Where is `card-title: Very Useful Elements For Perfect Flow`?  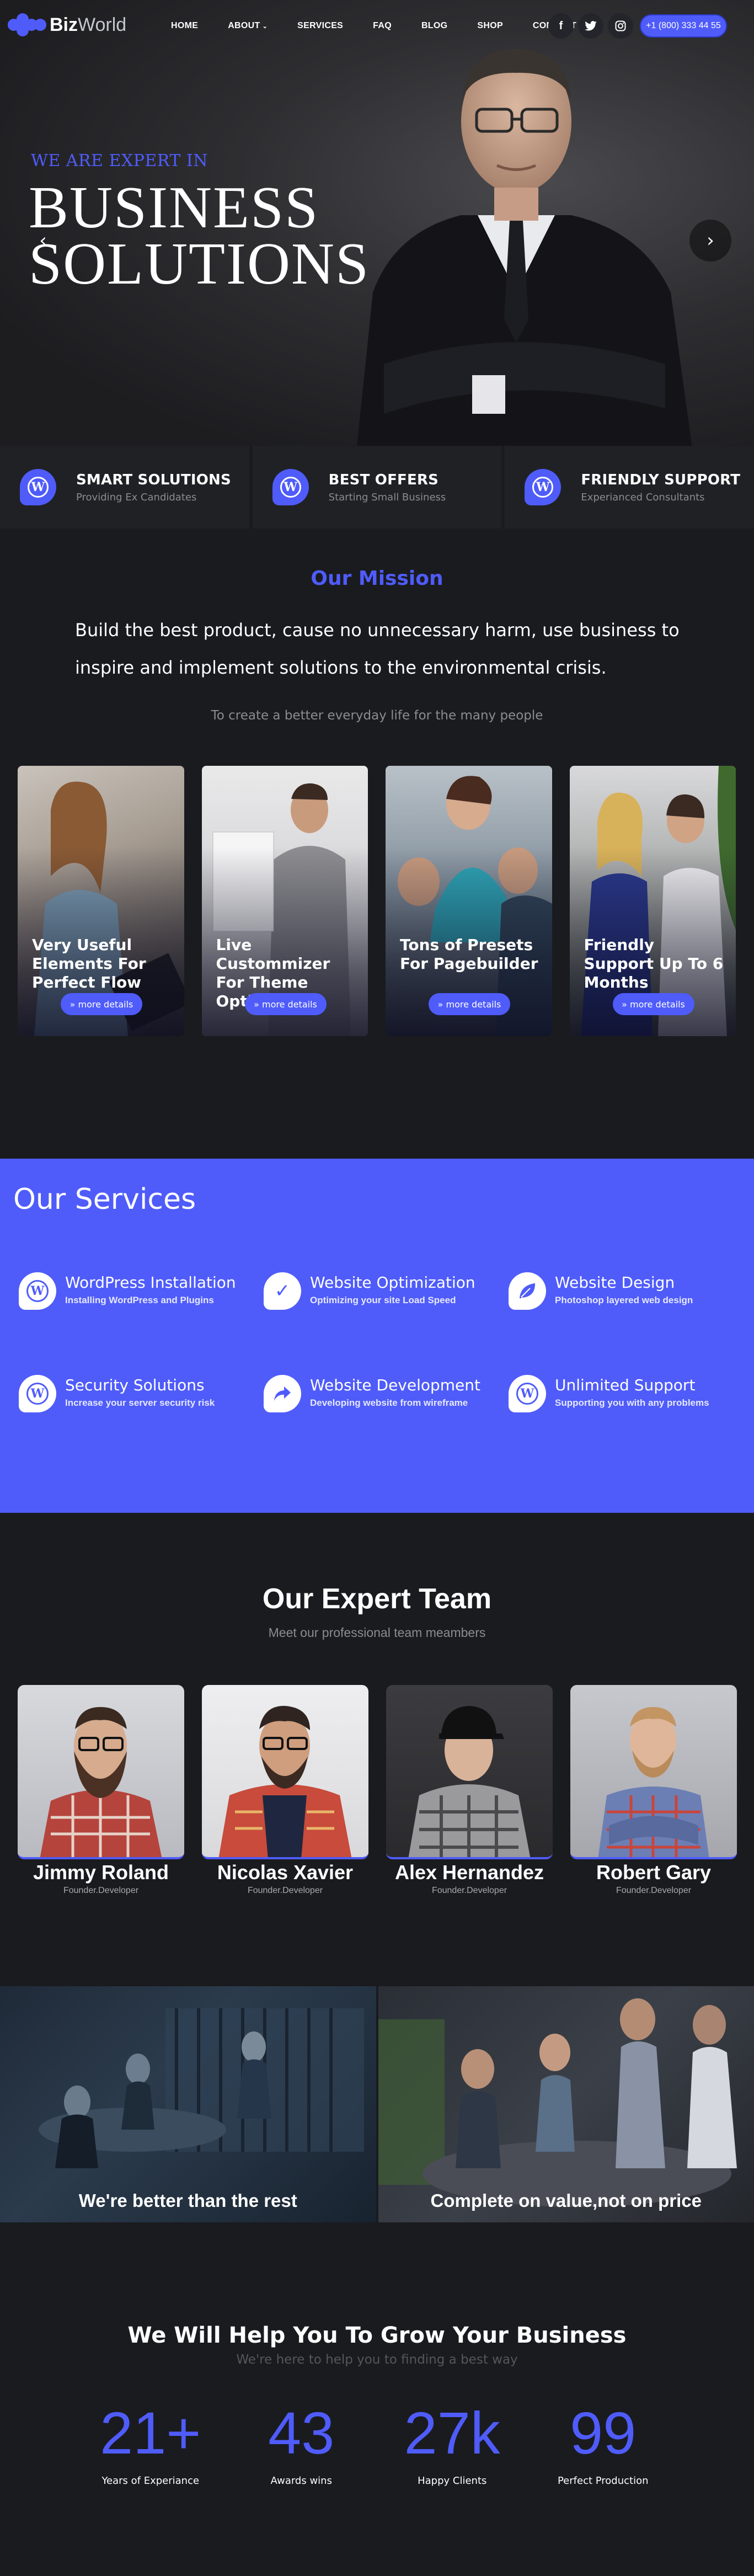
card-title: Very Useful Elements For Perfect Flow is located at coordinates (89, 963).